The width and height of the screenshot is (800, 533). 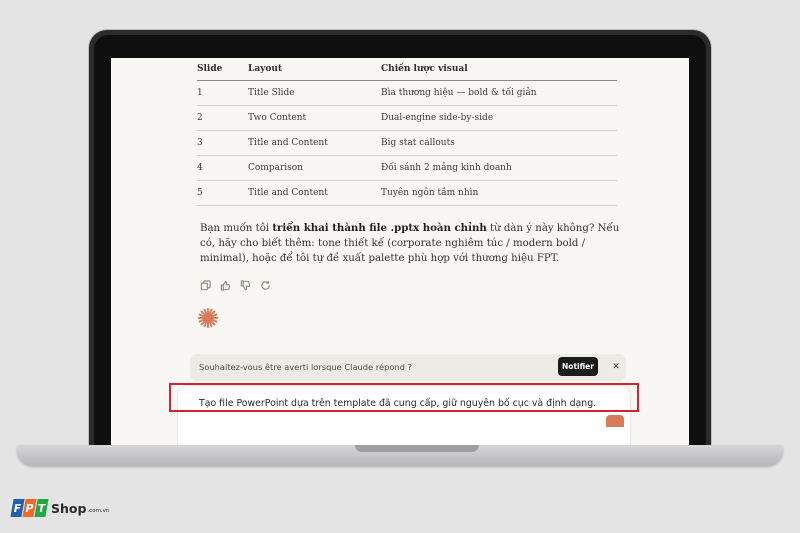 What do you see at coordinates (499, 193) in the screenshot?
I see `table-cell: Tuyên ngôn tầm nhìn` at bounding box center [499, 193].